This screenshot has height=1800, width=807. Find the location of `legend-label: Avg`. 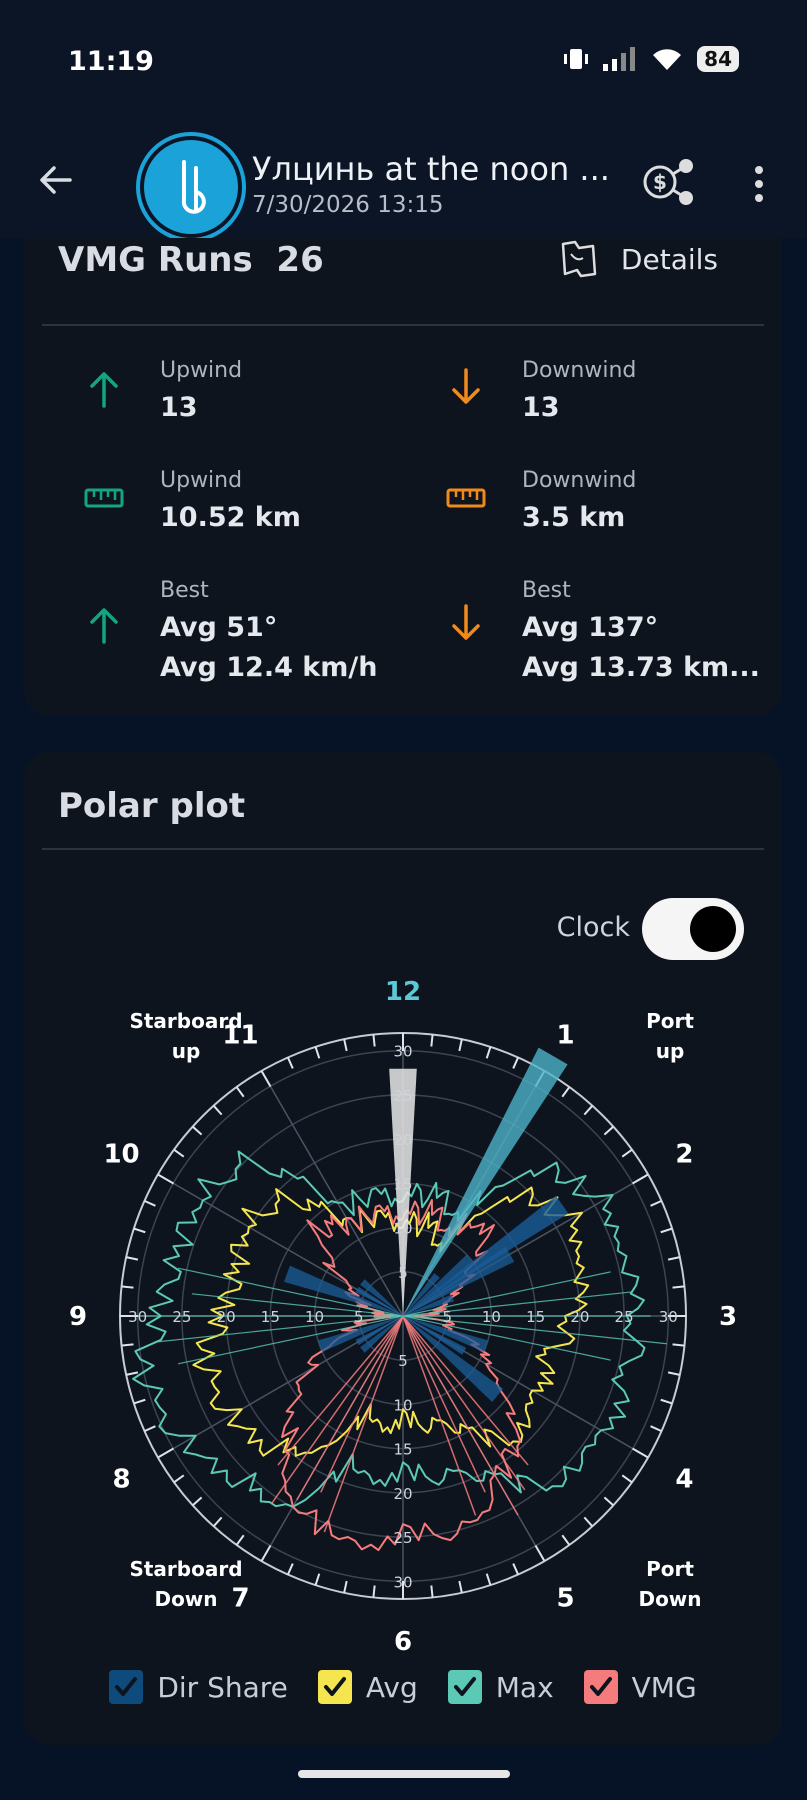

legend-label: Avg is located at coordinates (391, 1687).